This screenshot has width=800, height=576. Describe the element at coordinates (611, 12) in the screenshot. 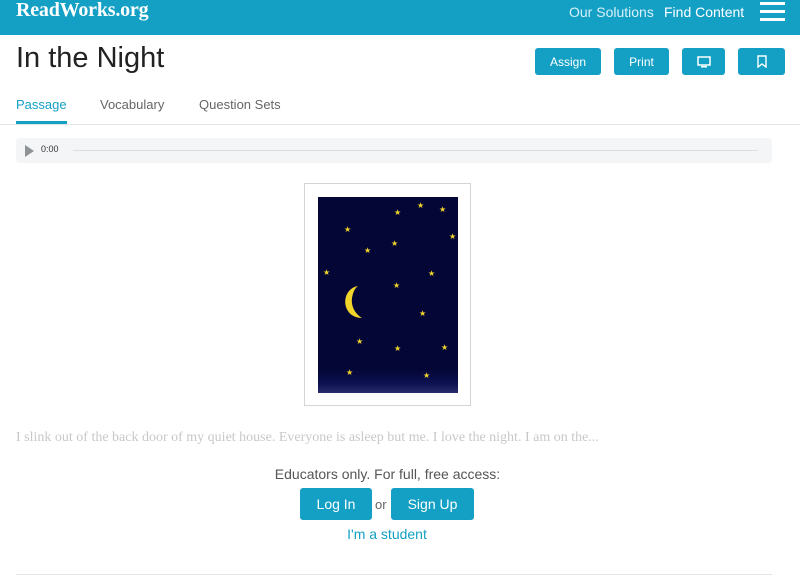

I see `nav-our-solutions: Our Solutions` at that location.